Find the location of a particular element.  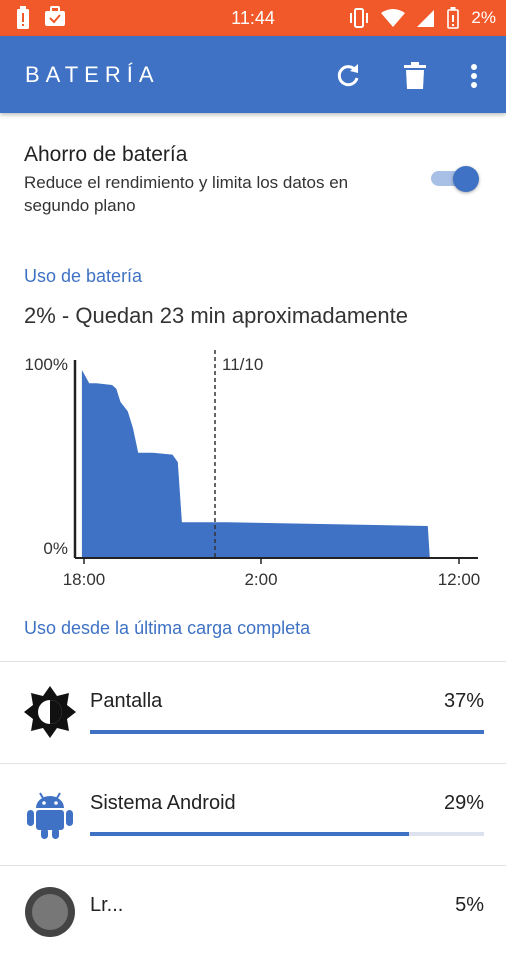

battery-percent: 2% is located at coordinates (483, 17).